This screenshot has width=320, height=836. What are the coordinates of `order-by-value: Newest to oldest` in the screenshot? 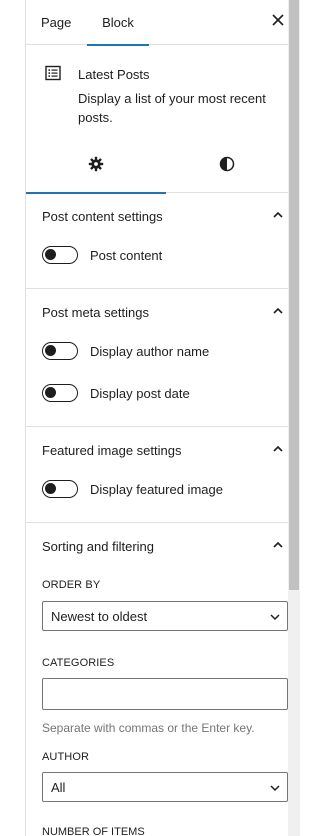 It's located at (99, 616).